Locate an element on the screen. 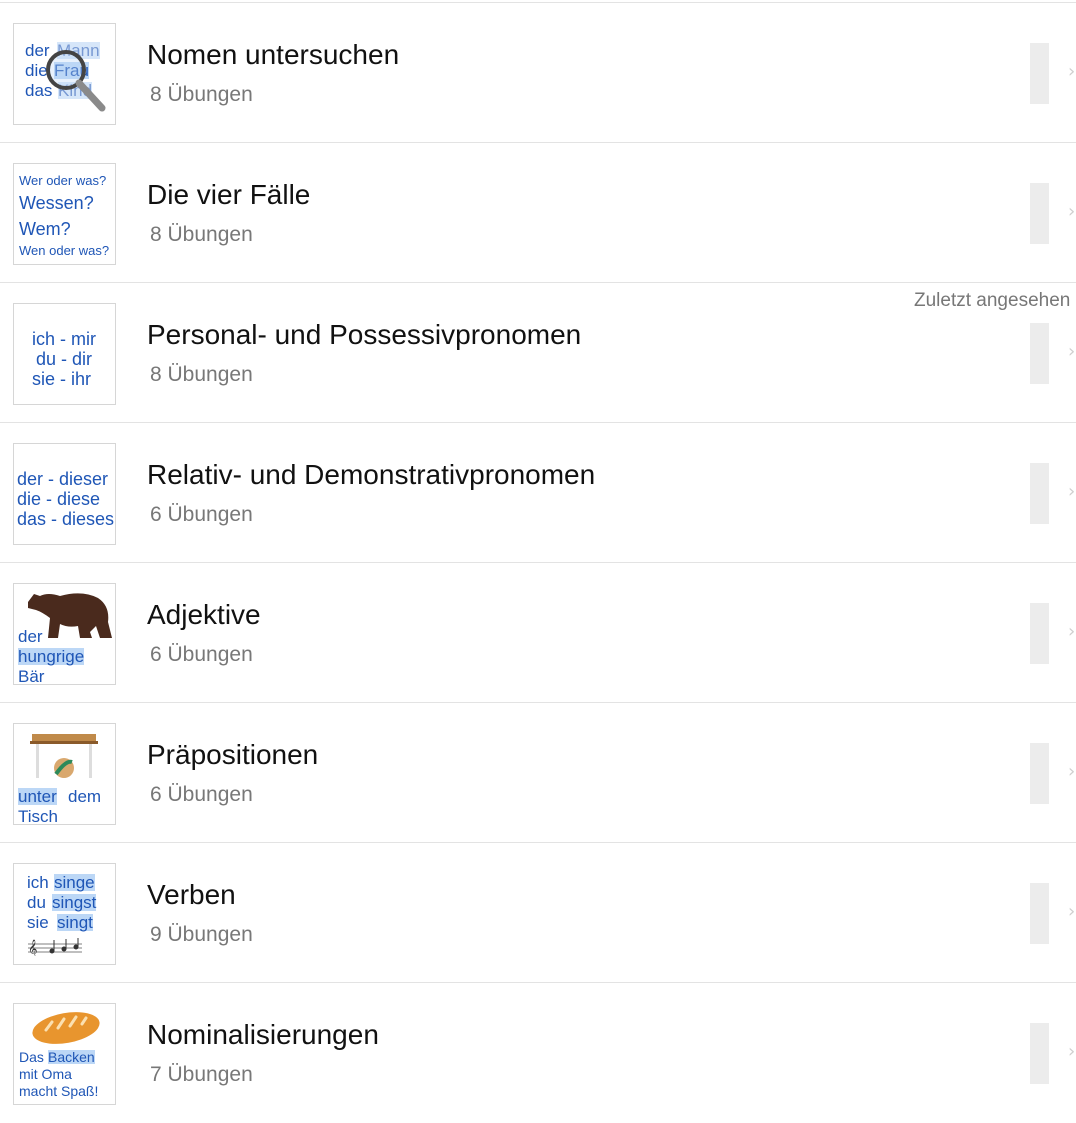 This screenshot has width=1076, height=1123. thumb-text: Das is located at coordinates (31, 1057).